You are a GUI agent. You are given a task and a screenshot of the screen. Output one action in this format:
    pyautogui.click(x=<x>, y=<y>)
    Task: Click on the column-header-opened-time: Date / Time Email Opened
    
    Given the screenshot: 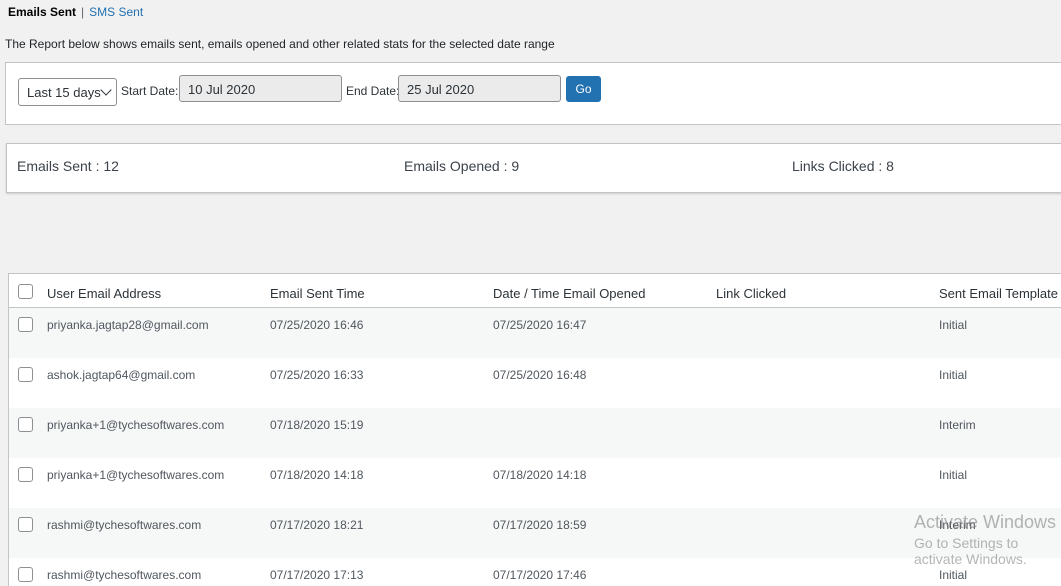 What is the action you would take?
    pyautogui.click(x=569, y=293)
    